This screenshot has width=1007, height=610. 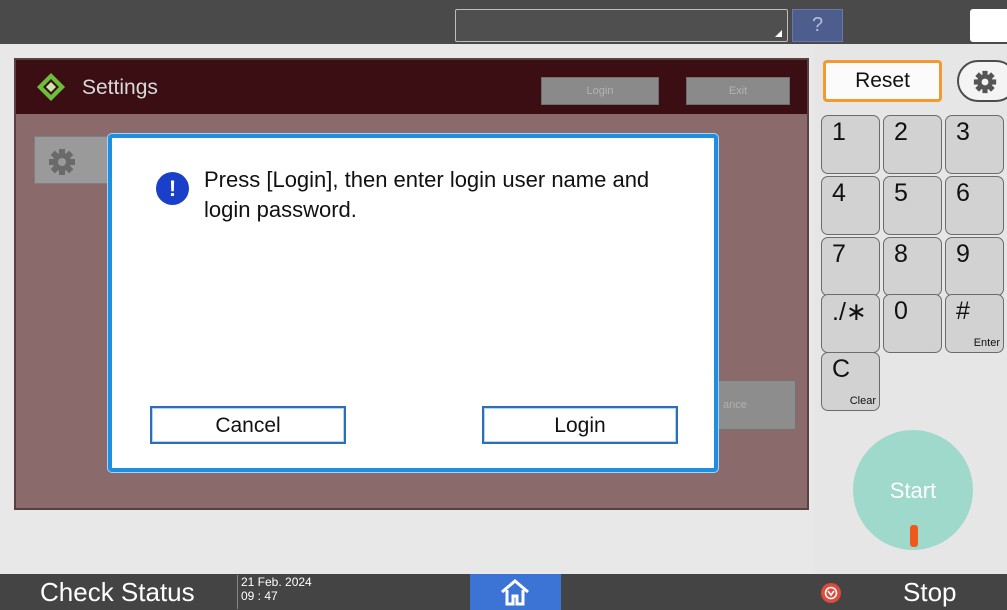 What do you see at coordinates (850, 144) in the screenshot?
I see `key-1: 1` at bounding box center [850, 144].